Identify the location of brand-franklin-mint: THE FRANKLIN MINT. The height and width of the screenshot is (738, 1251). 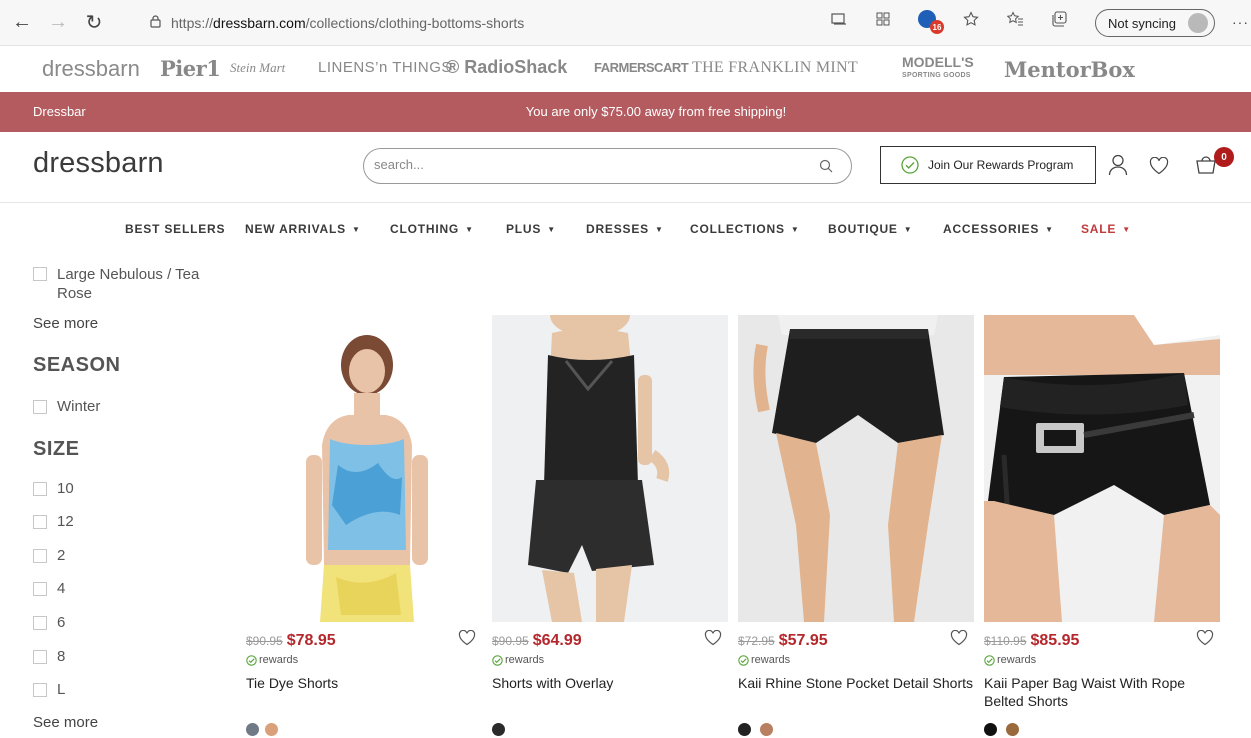
(775, 68).